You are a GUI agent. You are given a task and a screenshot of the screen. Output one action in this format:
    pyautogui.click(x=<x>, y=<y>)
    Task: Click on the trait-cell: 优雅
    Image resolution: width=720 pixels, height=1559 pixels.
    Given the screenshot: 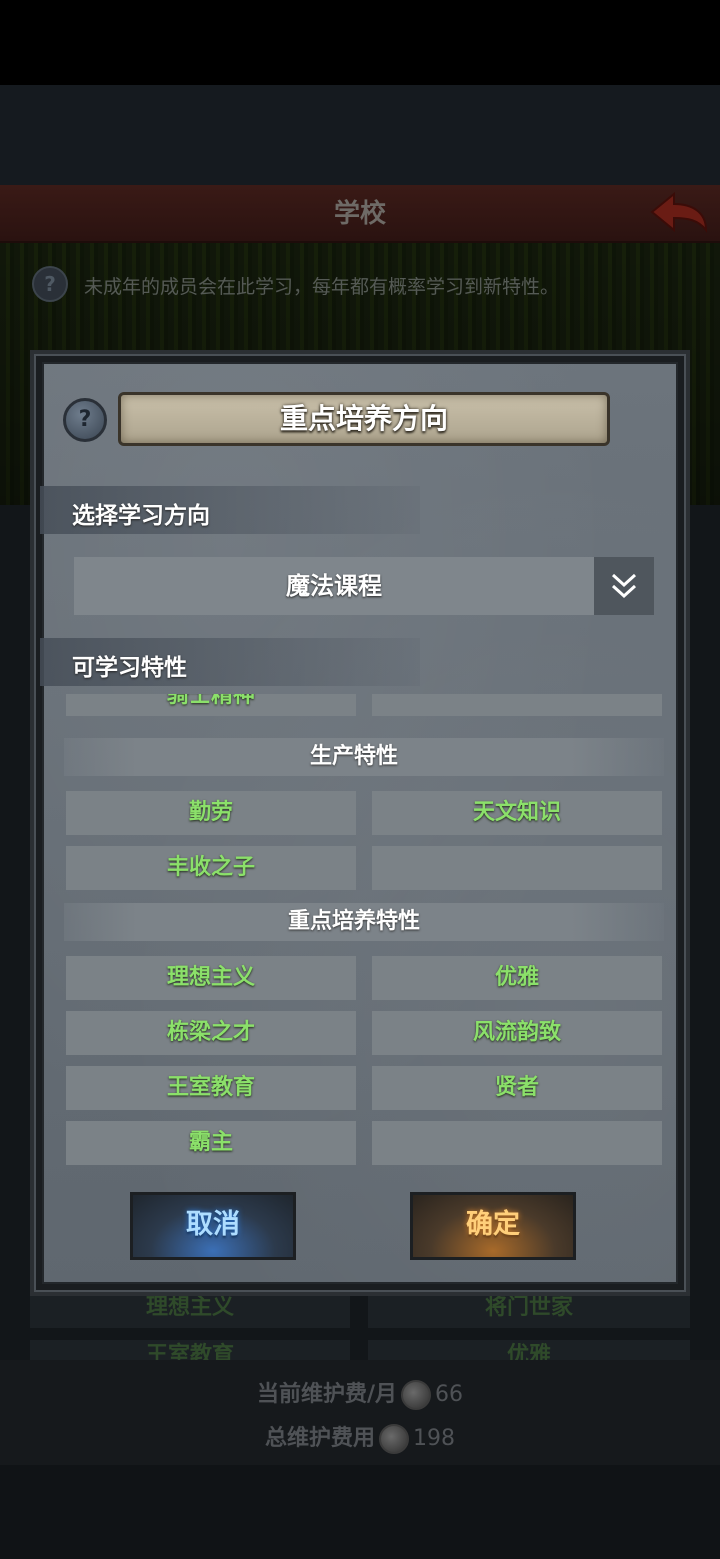 What is the action you would take?
    pyautogui.click(x=517, y=978)
    